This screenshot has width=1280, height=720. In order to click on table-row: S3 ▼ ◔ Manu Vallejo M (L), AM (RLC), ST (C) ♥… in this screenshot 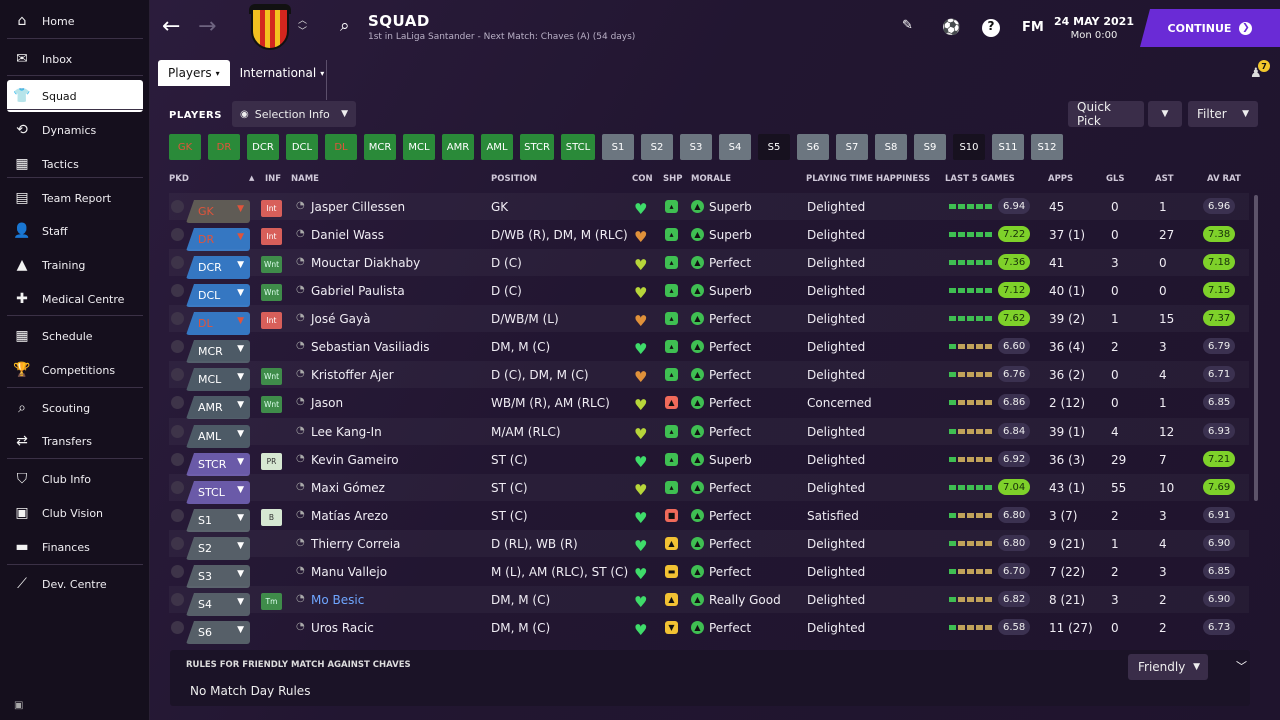, I will do `click(709, 573)`.